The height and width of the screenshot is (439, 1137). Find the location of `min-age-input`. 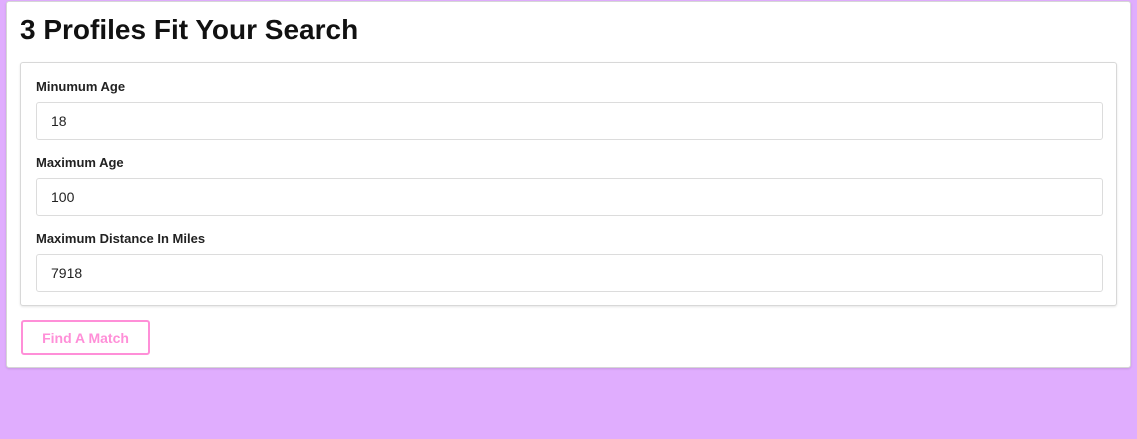

min-age-input is located at coordinates (569, 121).